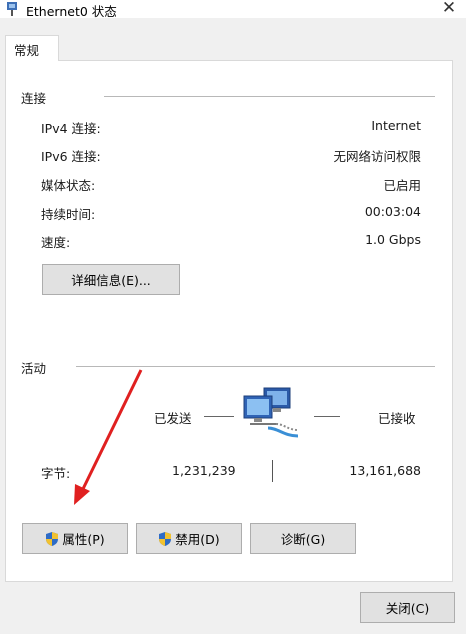 The image size is (466, 634). Describe the element at coordinates (197, 539) in the screenshot. I see `disable-button-label: 禁用(D)` at that location.